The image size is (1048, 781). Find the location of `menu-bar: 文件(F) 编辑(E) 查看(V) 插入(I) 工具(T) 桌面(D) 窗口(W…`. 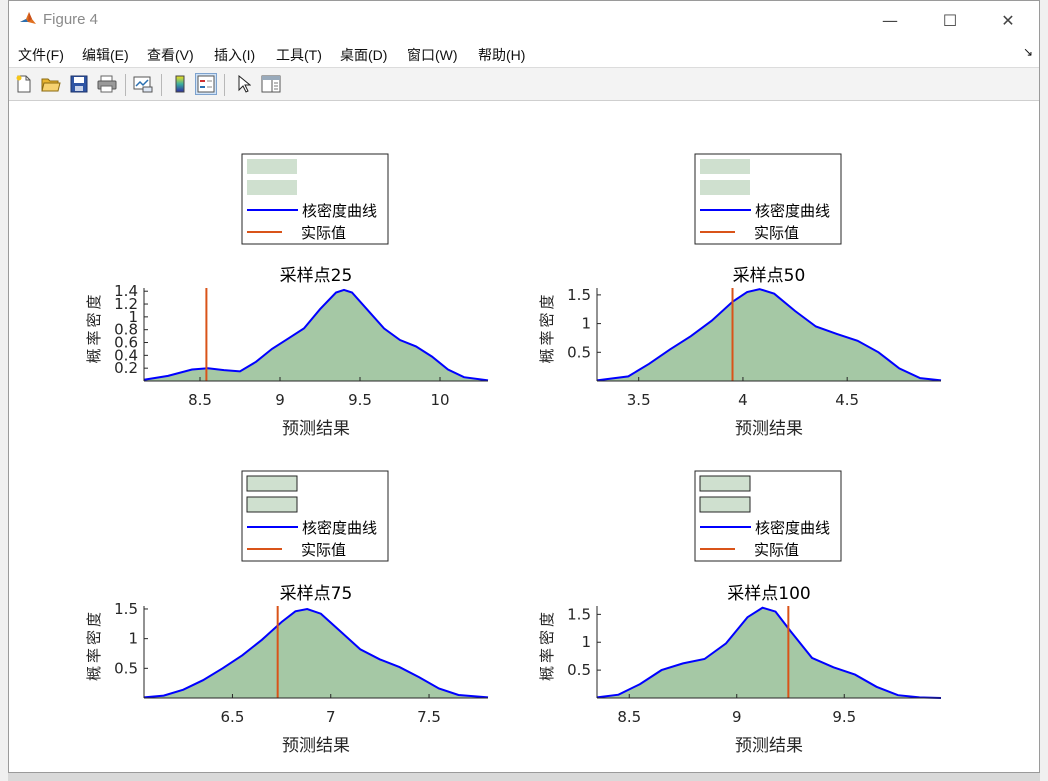

menu-bar: 文件(F) 编辑(E) 查看(V) 插入(I) 工具(T) 桌面(D) 窗口(W… is located at coordinates (524, 53).